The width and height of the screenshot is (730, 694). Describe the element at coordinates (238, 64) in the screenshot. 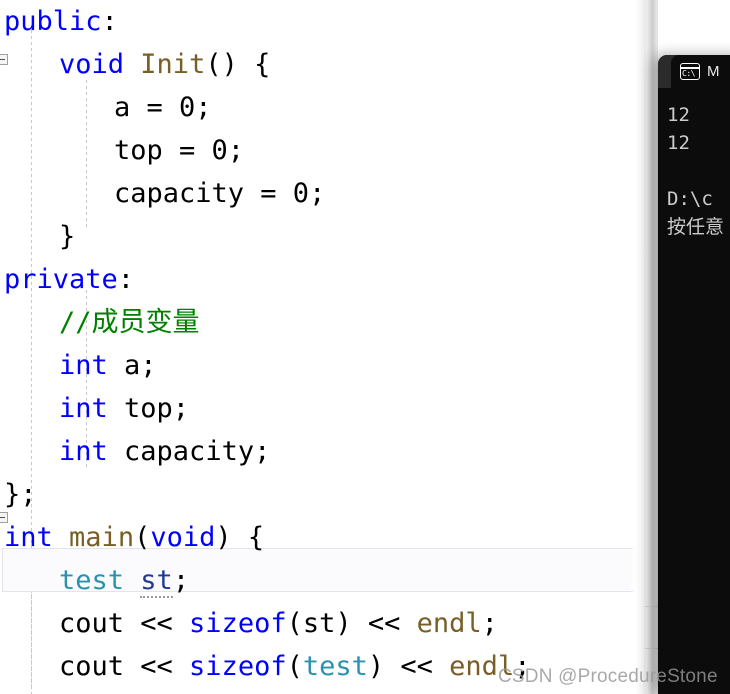

I see `code-token: () {` at that location.